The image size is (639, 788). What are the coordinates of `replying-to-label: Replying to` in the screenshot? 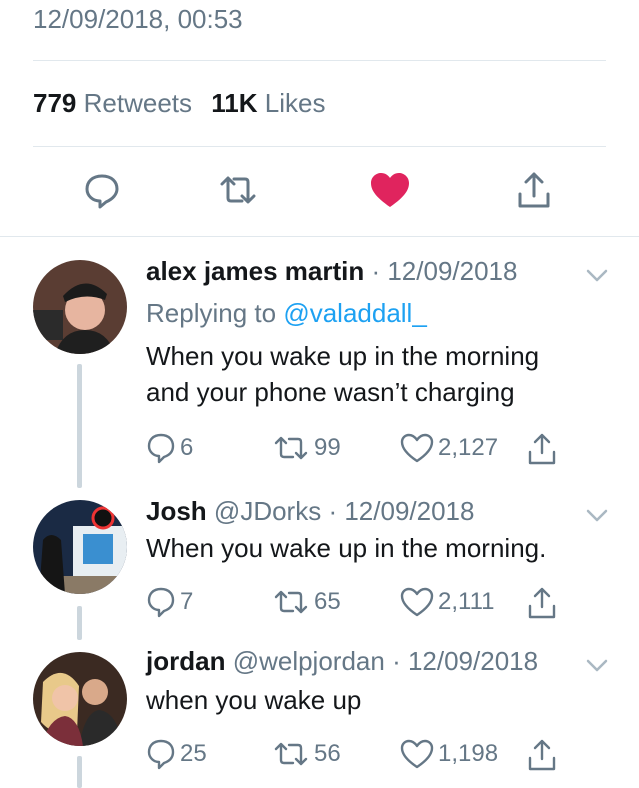 It's located at (211, 313).